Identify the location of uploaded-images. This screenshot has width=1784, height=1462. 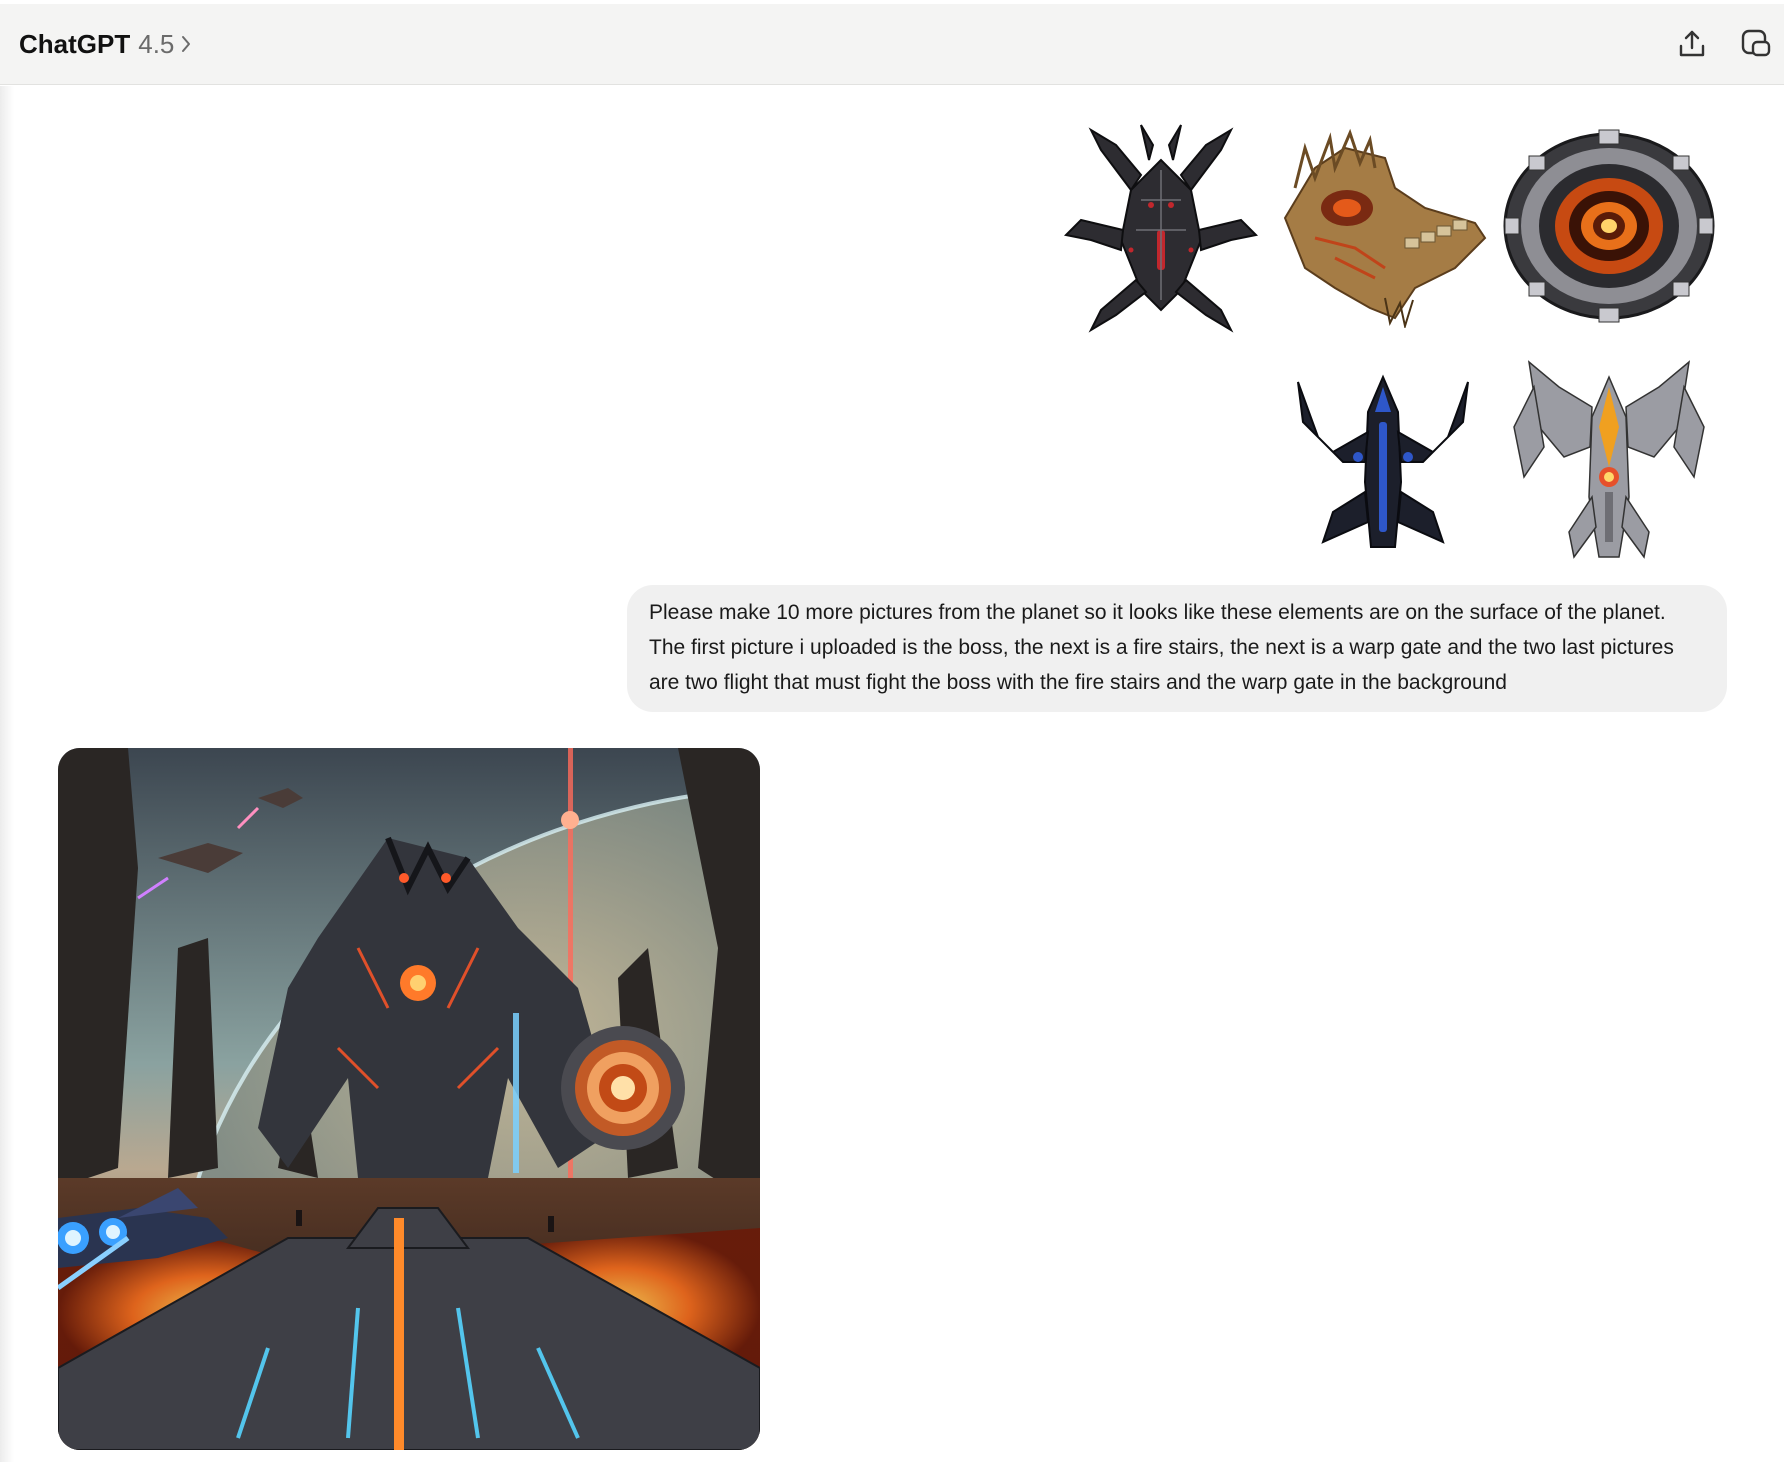
(1391, 347).